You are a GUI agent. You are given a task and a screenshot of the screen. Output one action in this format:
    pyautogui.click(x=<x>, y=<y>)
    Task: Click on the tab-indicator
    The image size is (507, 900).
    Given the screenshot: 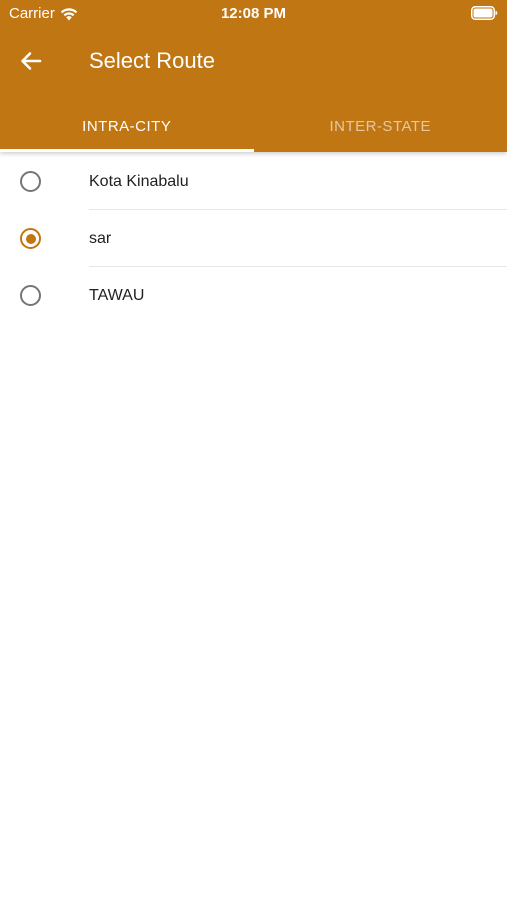 What is the action you would take?
    pyautogui.click(x=127, y=150)
    